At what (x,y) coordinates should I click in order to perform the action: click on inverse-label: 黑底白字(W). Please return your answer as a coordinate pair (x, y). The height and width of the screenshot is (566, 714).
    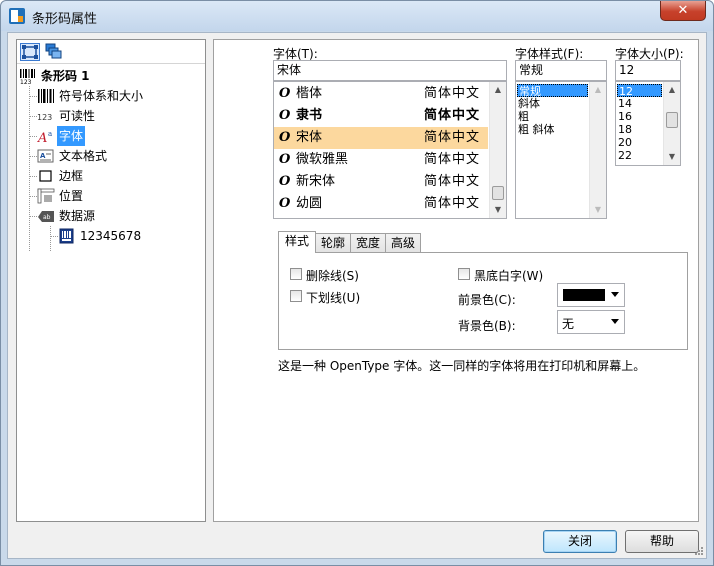
    Looking at the image, I should click on (509, 276).